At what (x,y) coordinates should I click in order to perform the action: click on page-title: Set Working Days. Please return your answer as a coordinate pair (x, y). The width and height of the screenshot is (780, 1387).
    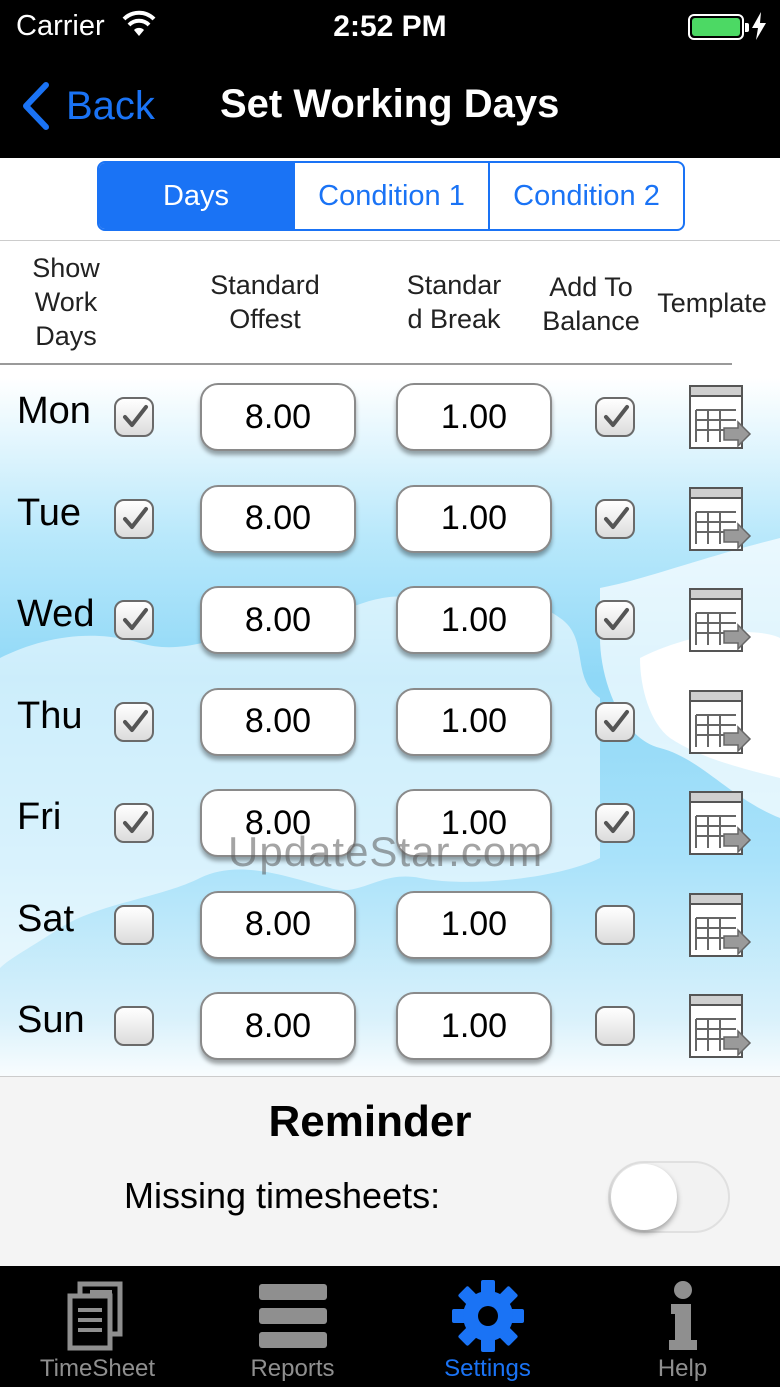
    Looking at the image, I should click on (390, 104).